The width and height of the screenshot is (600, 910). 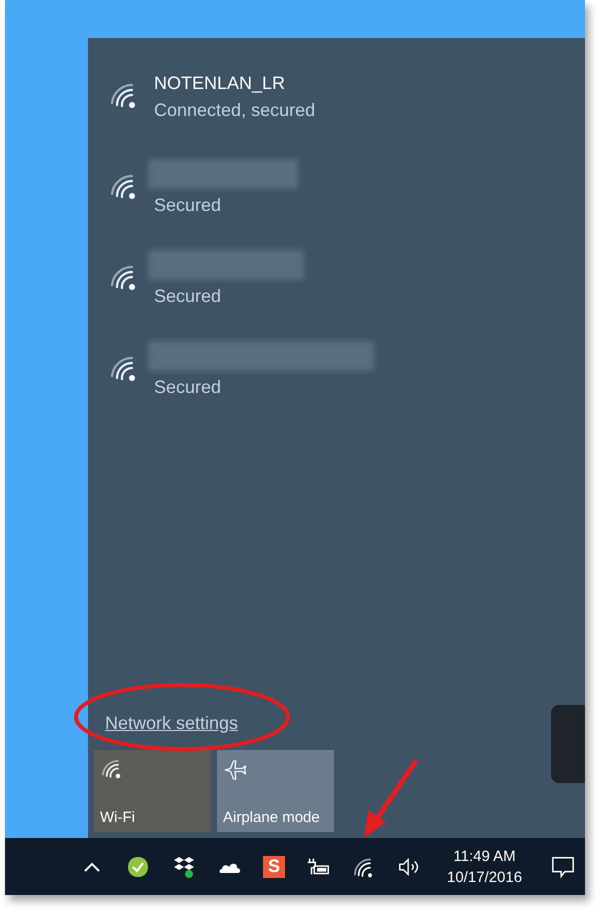 What do you see at coordinates (235, 110) in the screenshot?
I see `network-status: Connected, secured` at bounding box center [235, 110].